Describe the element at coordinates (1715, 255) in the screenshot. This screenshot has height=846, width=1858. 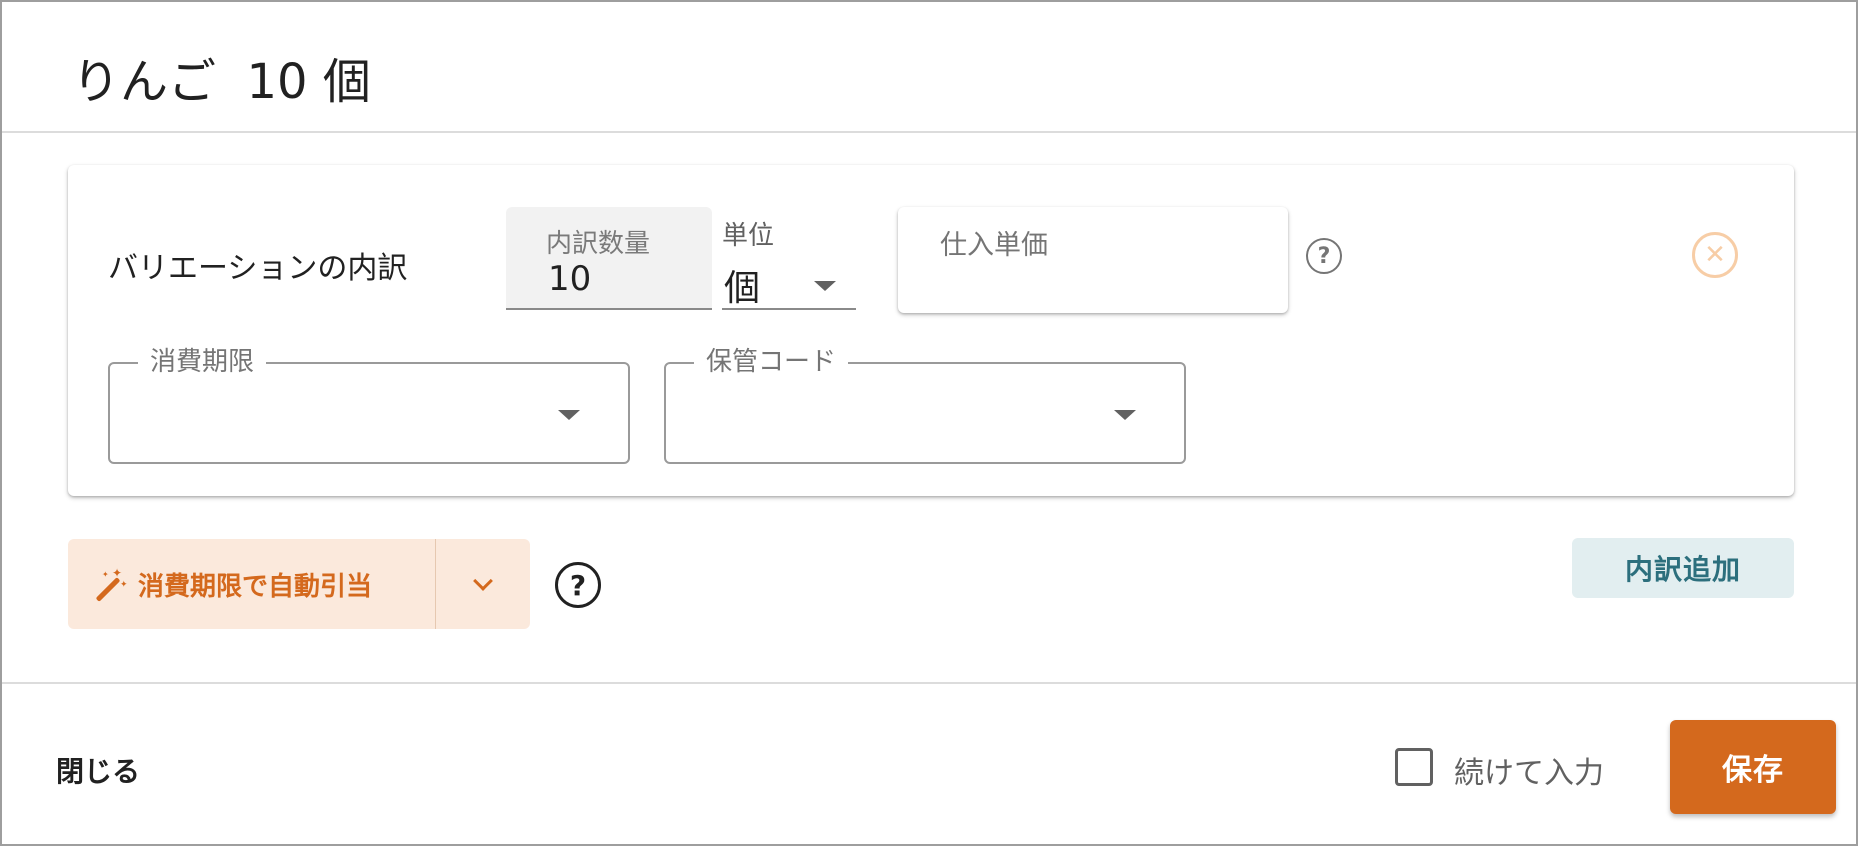
I see `remove-breakdown-icon: ✕` at that location.